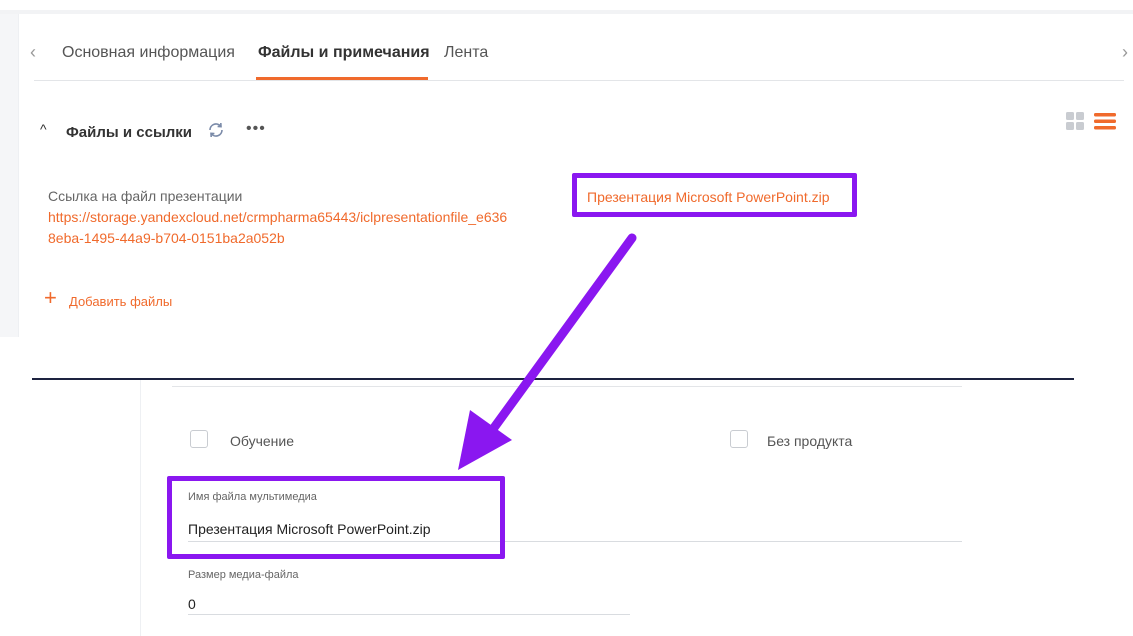  What do you see at coordinates (1125, 52) in the screenshot?
I see `chevron-right-icon: ›` at bounding box center [1125, 52].